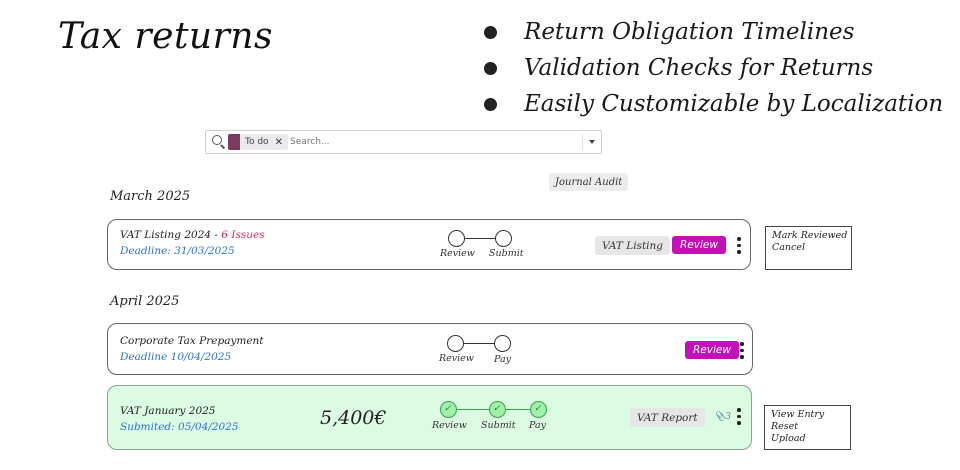 Image resolution: width=960 pixels, height=470 pixels. Describe the element at coordinates (538, 409) in the screenshot. I see `step-pay-done-icon` at that location.